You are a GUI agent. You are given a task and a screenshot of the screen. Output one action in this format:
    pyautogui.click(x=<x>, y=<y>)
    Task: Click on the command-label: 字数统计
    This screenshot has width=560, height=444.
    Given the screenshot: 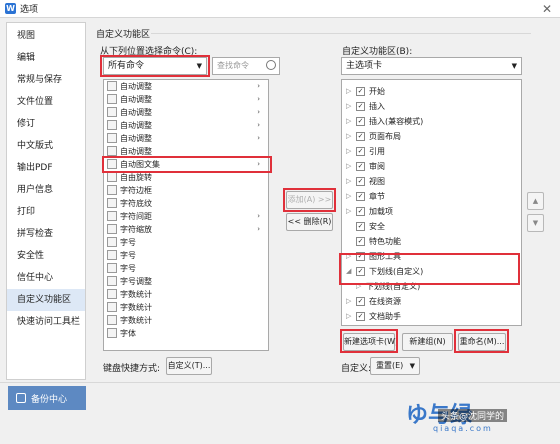 What is the action you would take?
    pyautogui.click(x=136, y=294)
    